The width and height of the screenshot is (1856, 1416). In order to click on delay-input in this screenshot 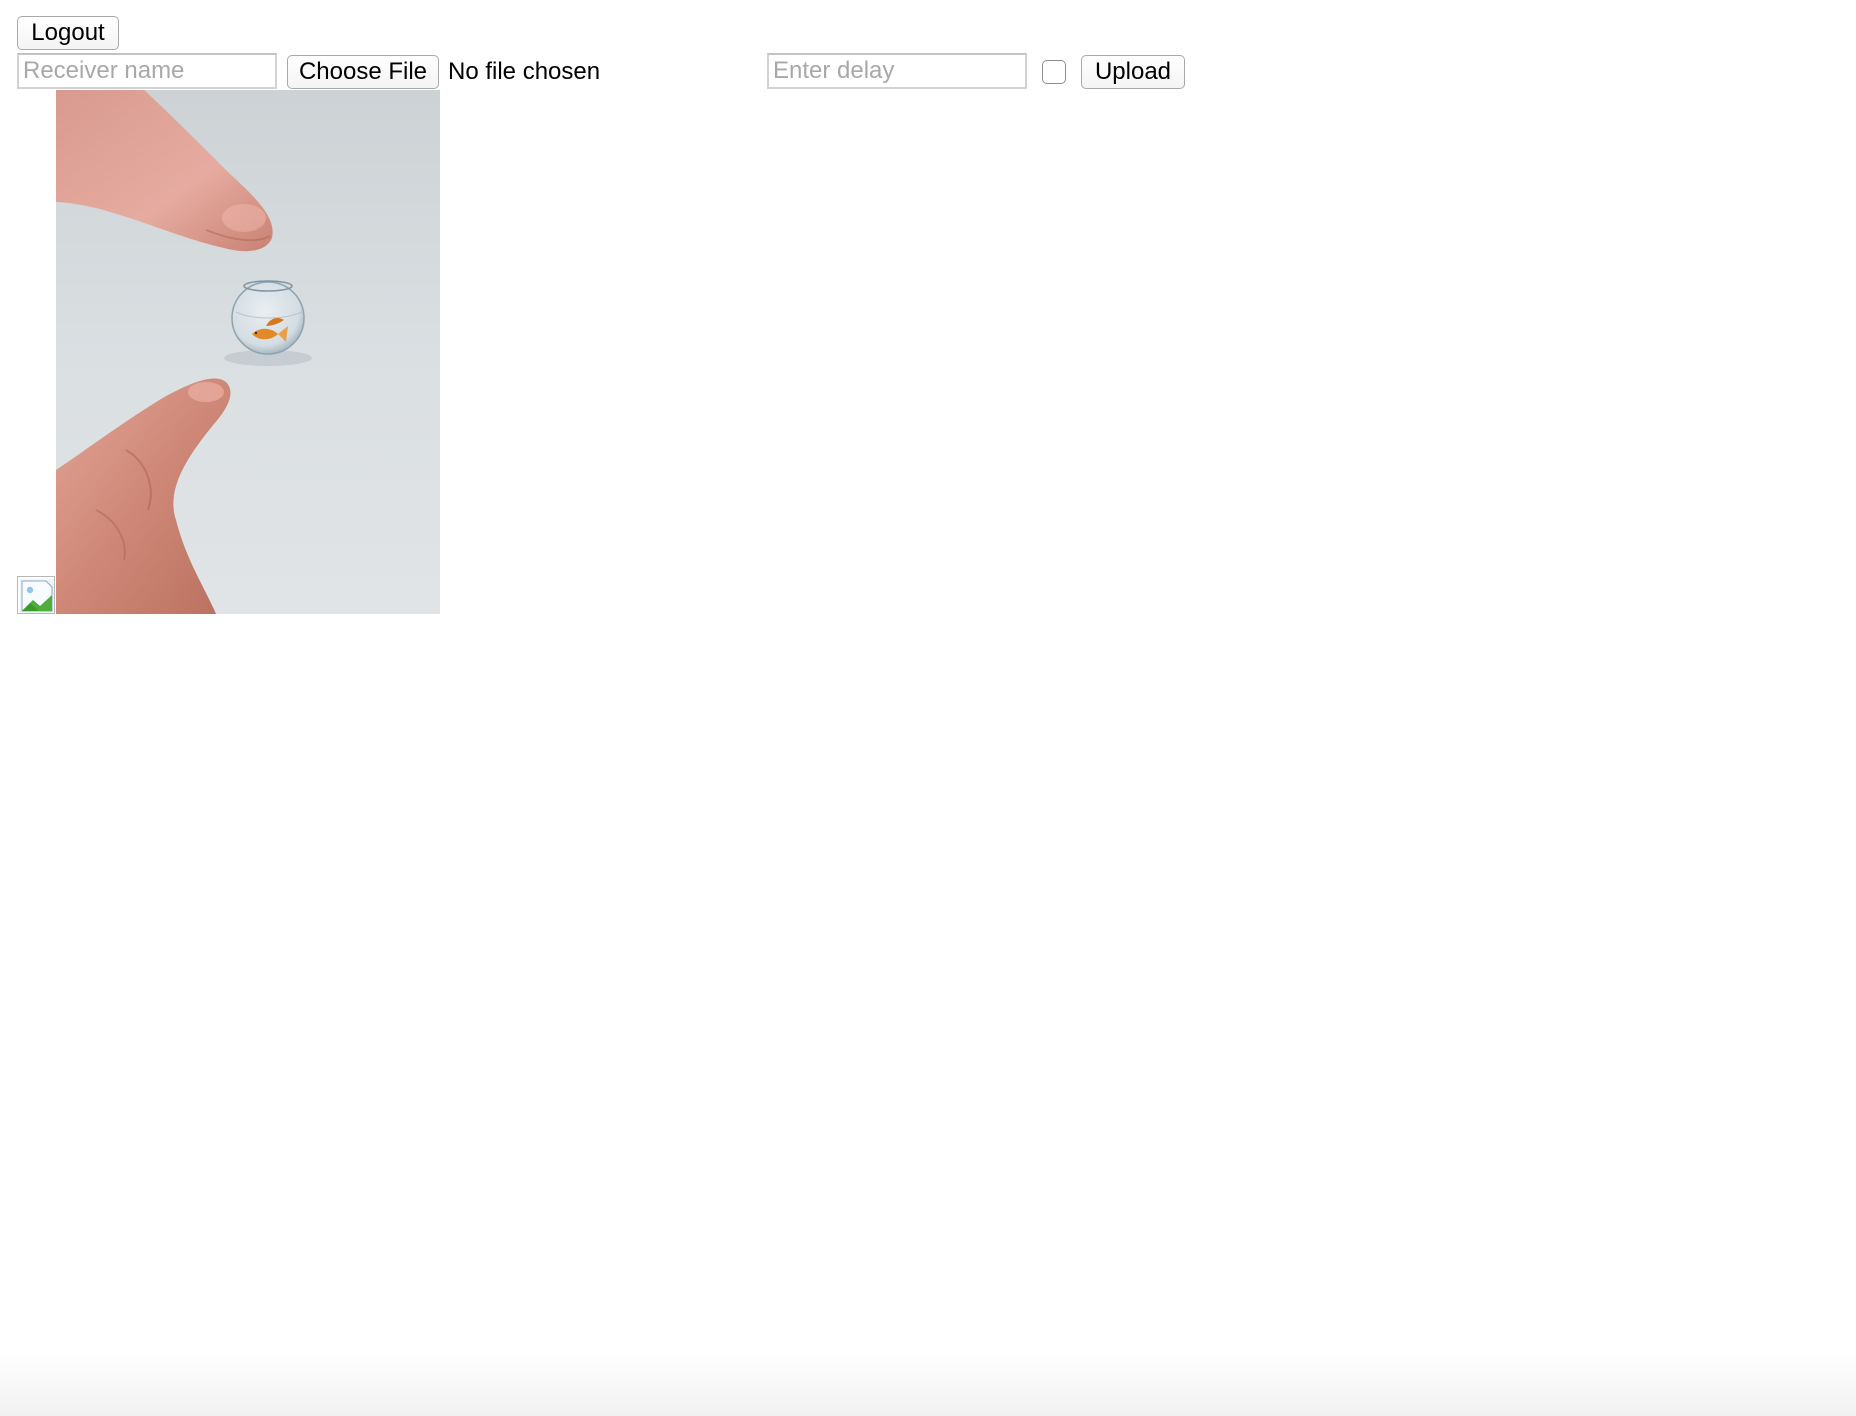, I will do `click(897, 71)`.